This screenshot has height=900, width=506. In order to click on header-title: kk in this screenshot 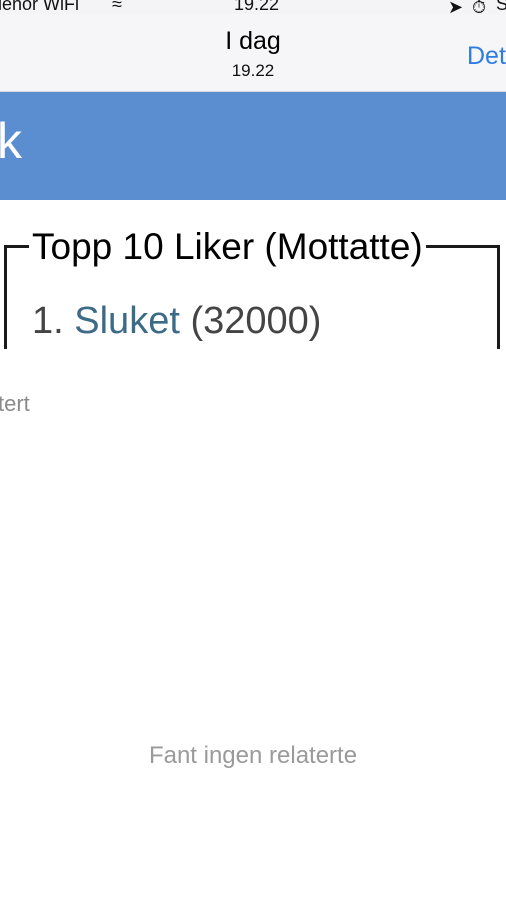, I will do `click(11, 141)`.